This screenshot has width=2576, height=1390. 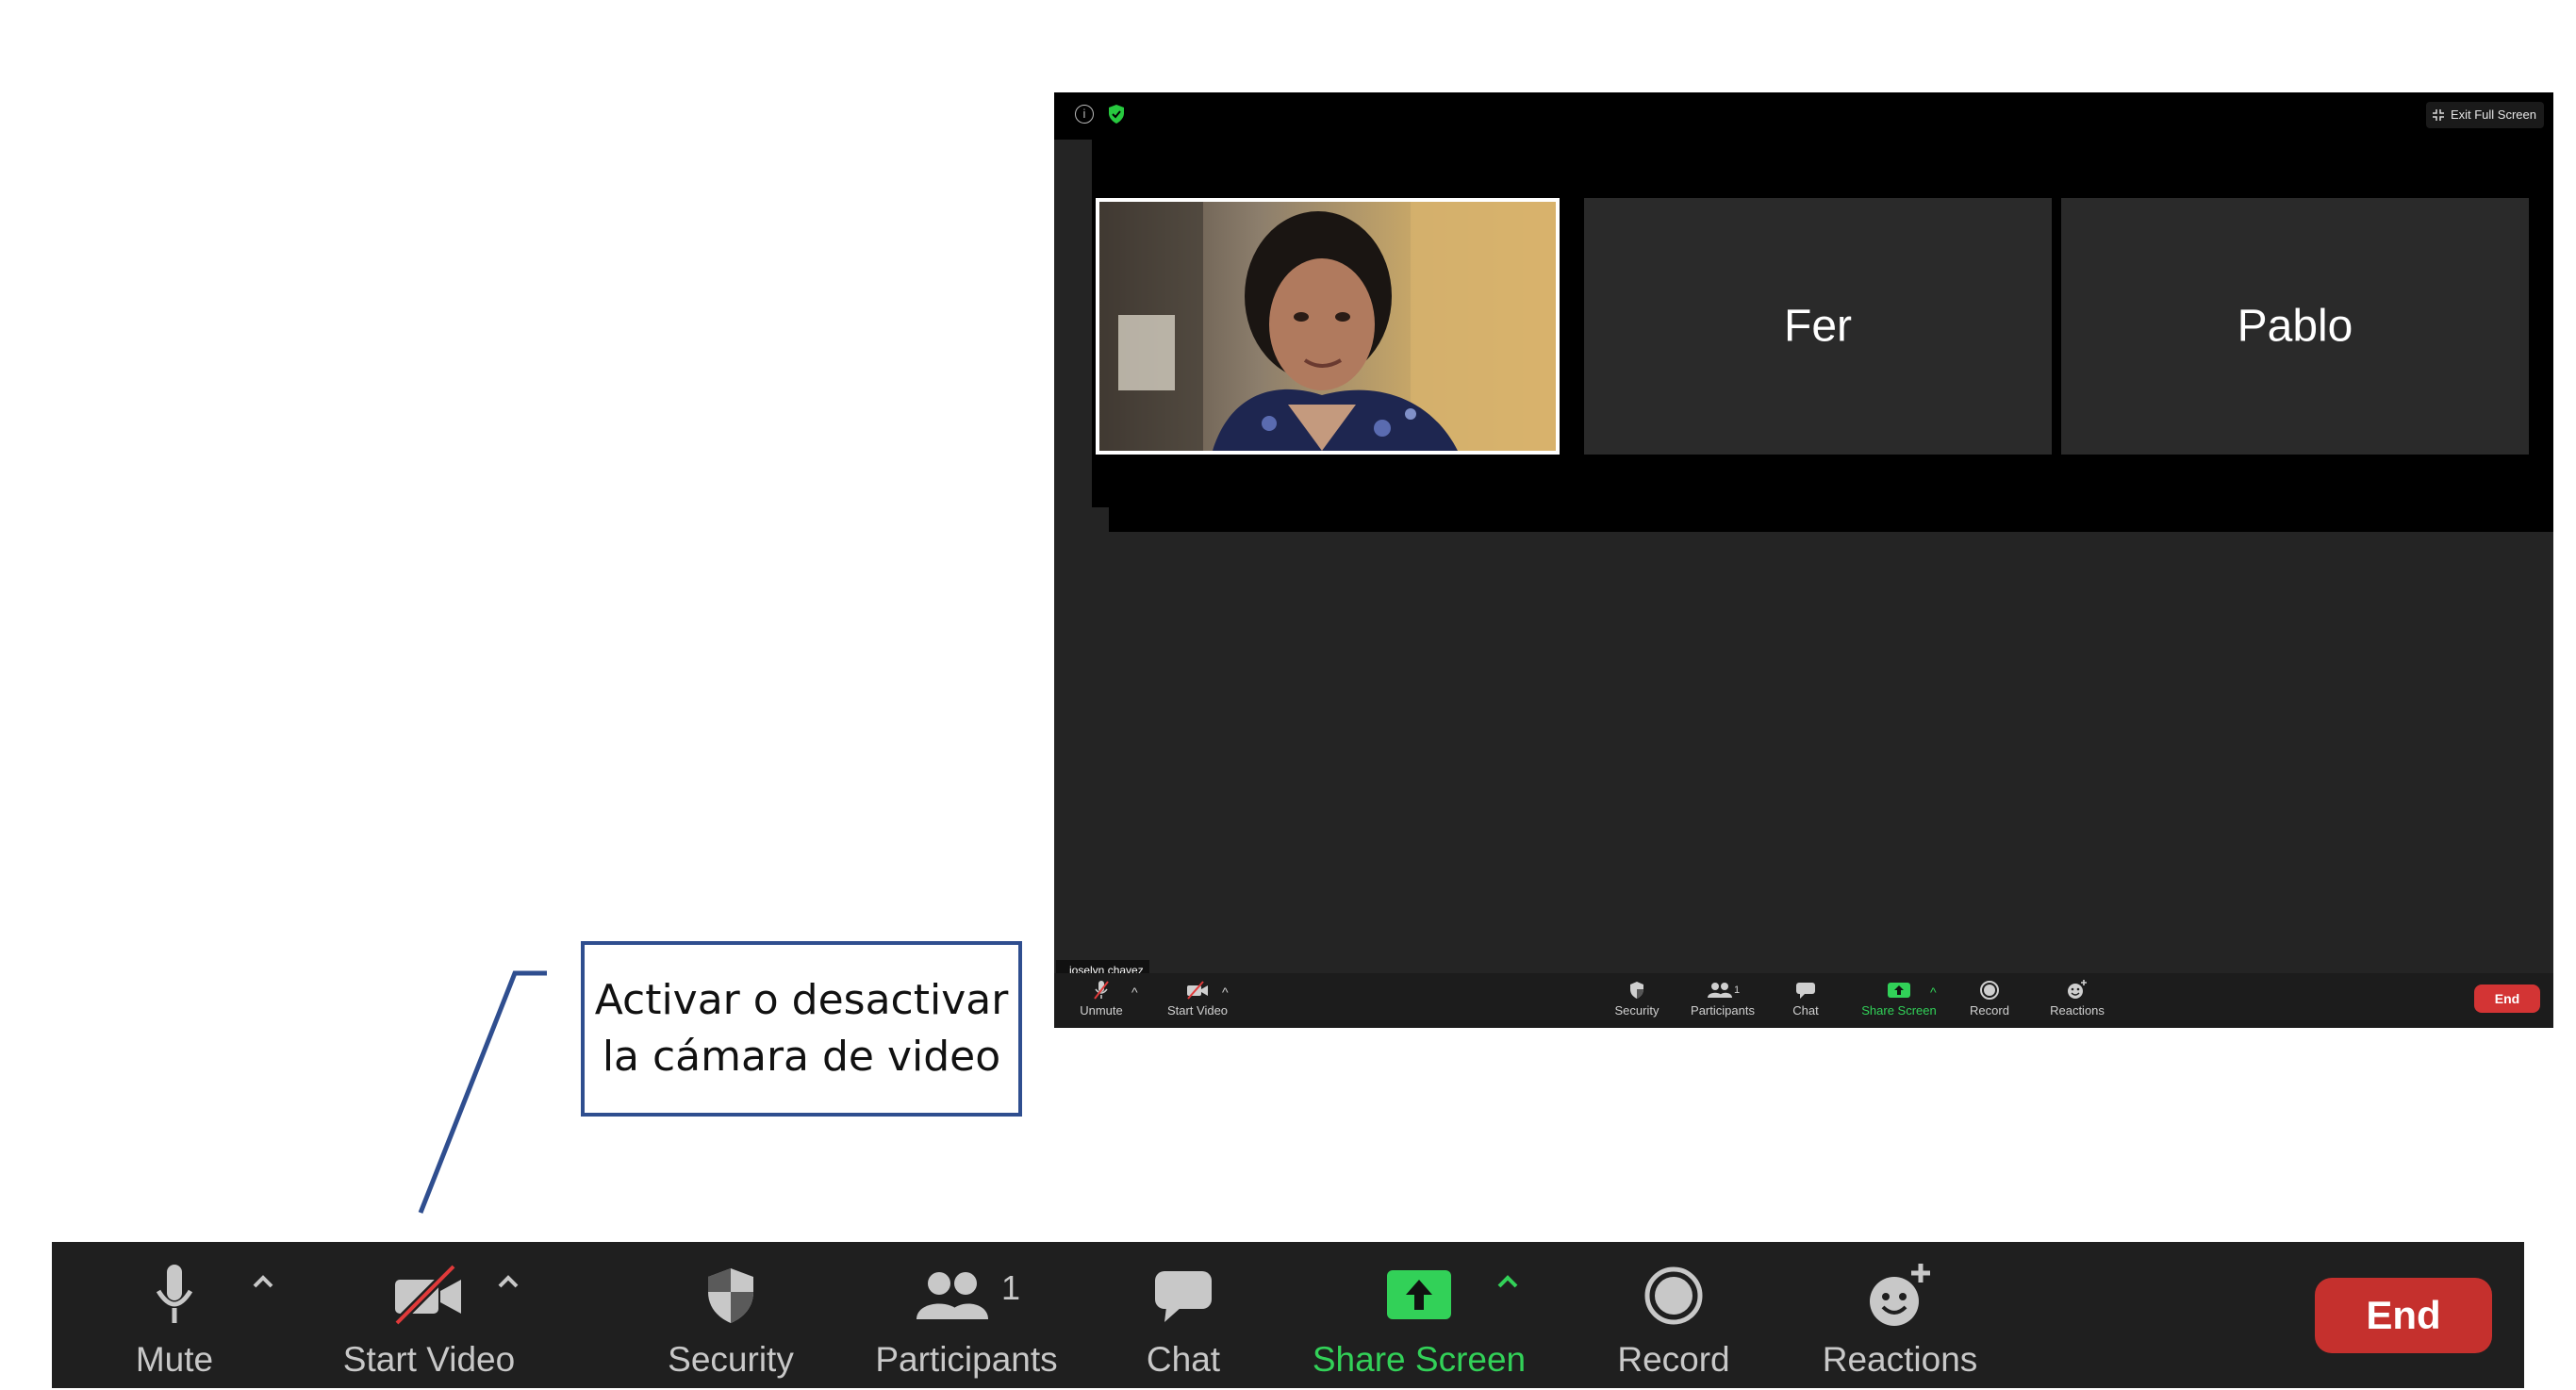 What do you see at coordinates (1419, 1294) in the screenshot?
I see `share-screen-icon` at bounding box center [1419, 1294].